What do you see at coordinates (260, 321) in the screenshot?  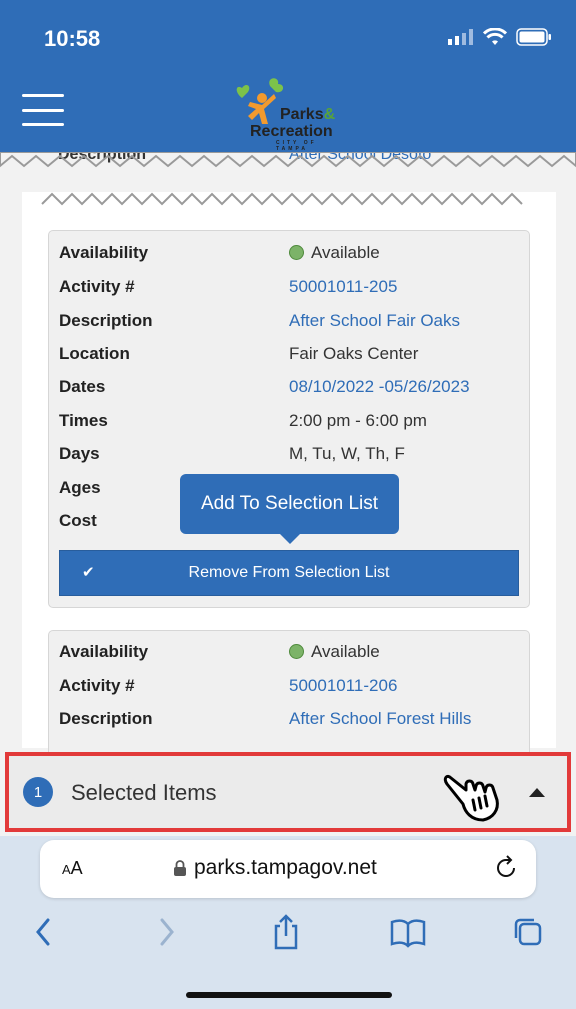 I see `row-description: Description After School Fair Oaks` at bounding box center [260, 321].